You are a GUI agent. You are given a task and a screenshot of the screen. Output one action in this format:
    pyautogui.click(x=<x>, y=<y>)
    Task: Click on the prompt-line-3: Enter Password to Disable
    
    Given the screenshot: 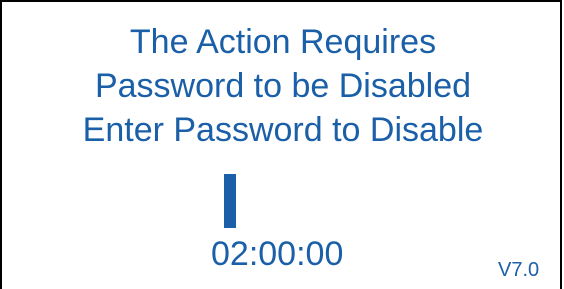 What is the action you would take?
    pyautogui.click(x=283, y=130)
    